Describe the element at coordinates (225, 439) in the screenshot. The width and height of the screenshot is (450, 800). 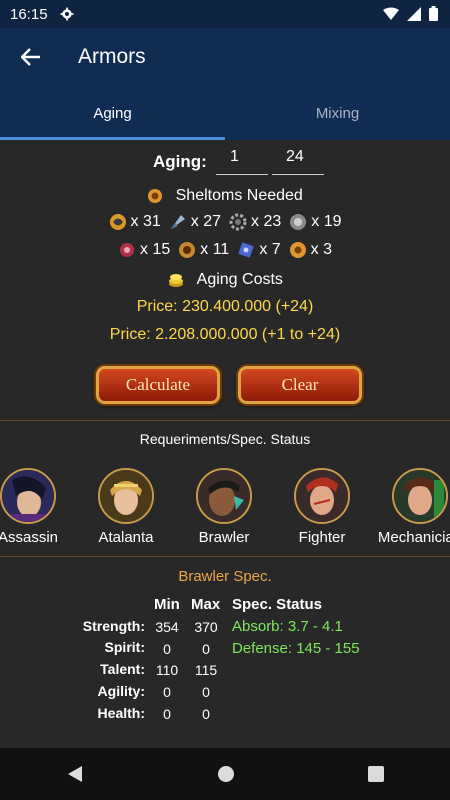
I see `requirements-title: Requeriments/Spec. Status` at that location.